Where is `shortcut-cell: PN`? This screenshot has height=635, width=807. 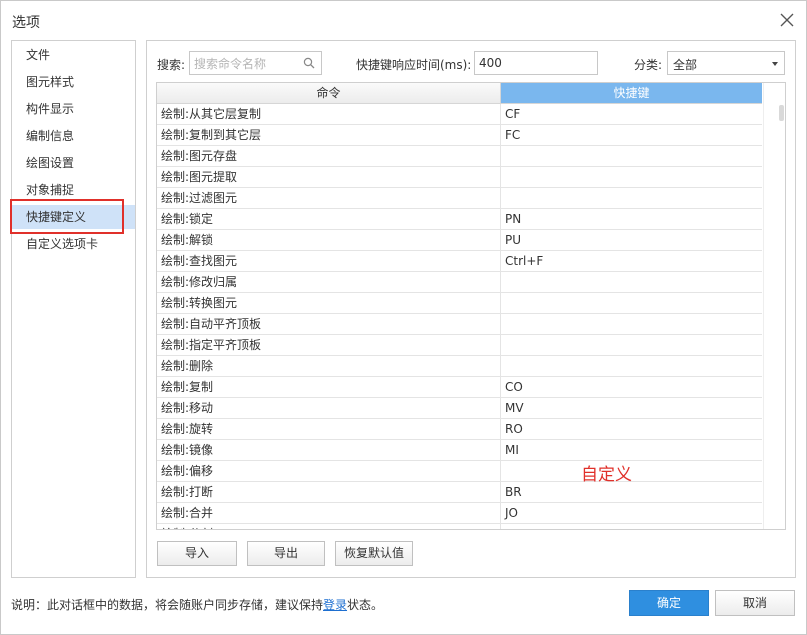 shortcut-cell: PN is located at coordinates (631, 219).